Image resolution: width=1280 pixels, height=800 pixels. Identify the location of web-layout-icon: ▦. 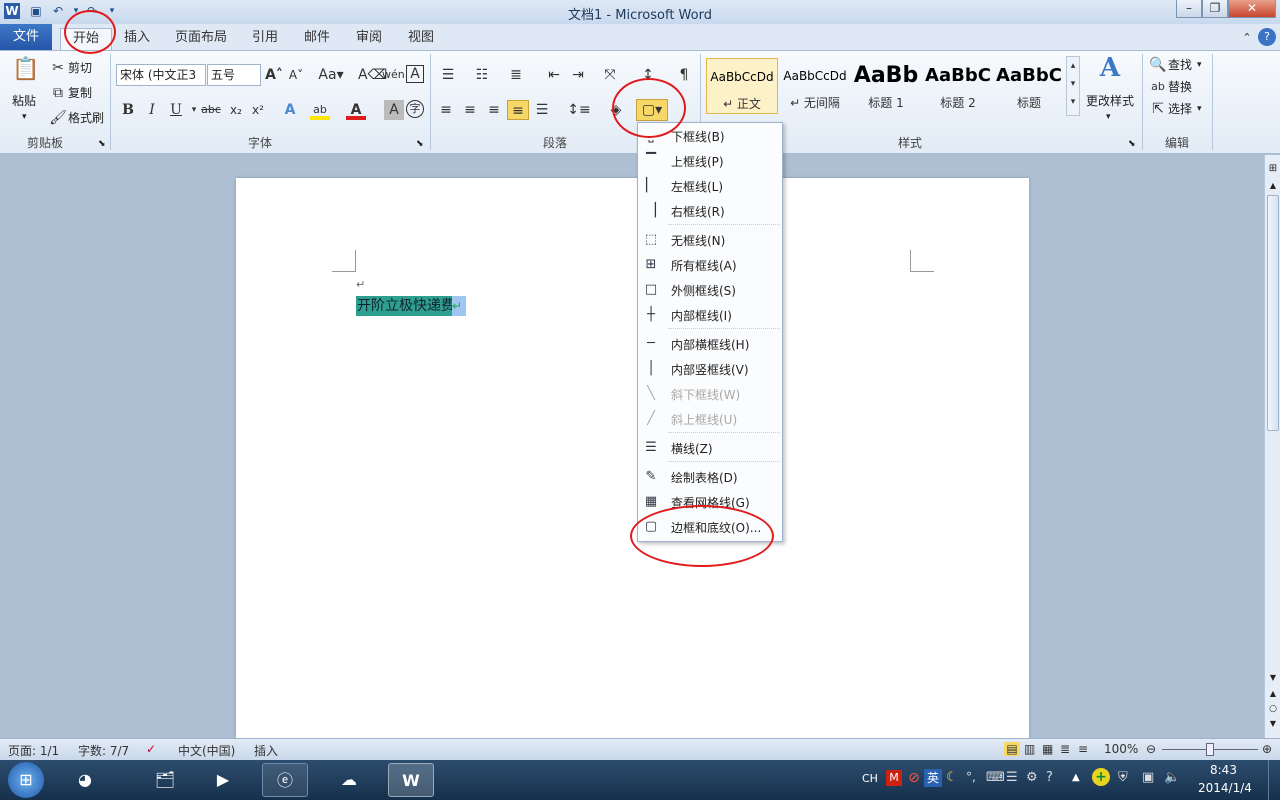
(1047, 749).